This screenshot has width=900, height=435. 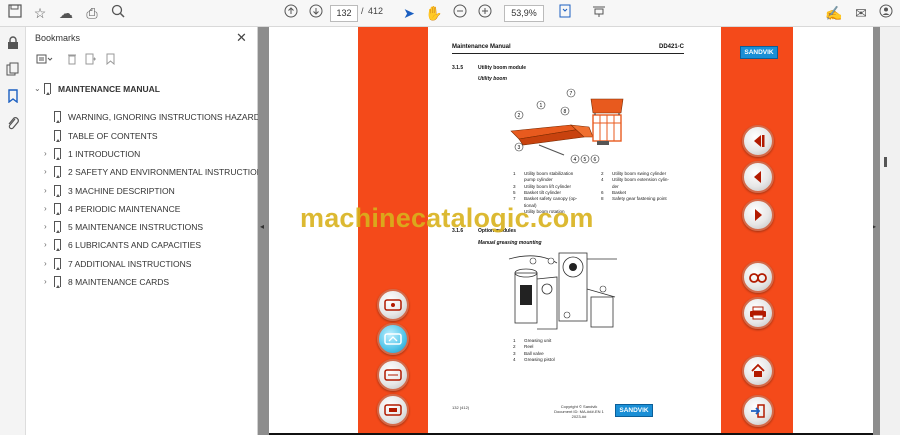 What do you see at coordinates (168, 172) in the screenshot?
I see `bookmark-label: 2 SAFETY AND ENVIRONMENTAL INSTRUCTIONS` at bounding box center [168, 172].